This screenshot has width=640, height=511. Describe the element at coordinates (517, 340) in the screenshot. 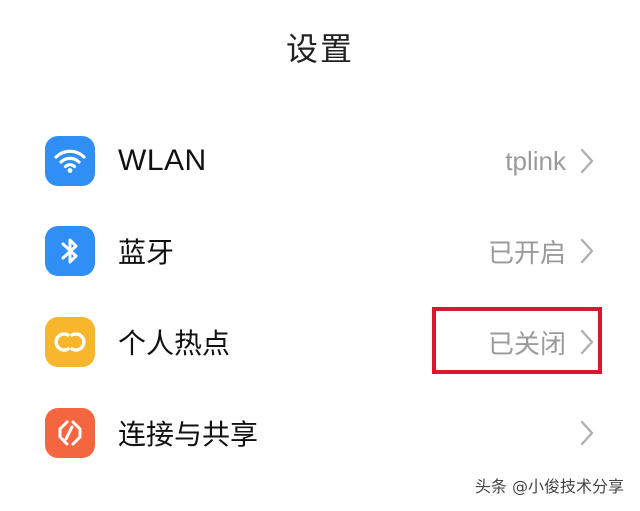

I see `highlight-annotation` at that location.